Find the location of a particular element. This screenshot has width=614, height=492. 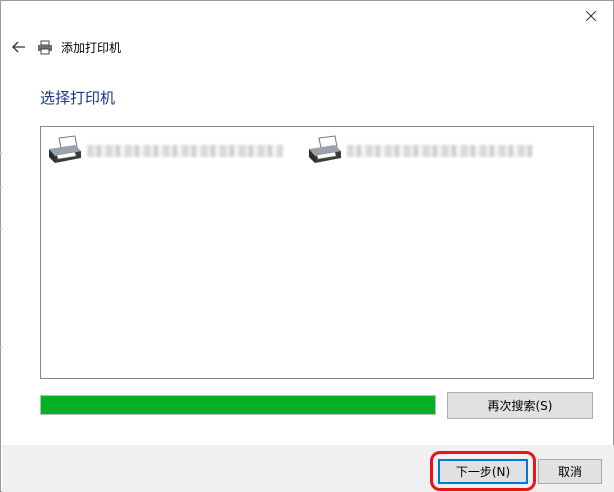

cancel-button: 取消 is located at coordinates (570, 471).